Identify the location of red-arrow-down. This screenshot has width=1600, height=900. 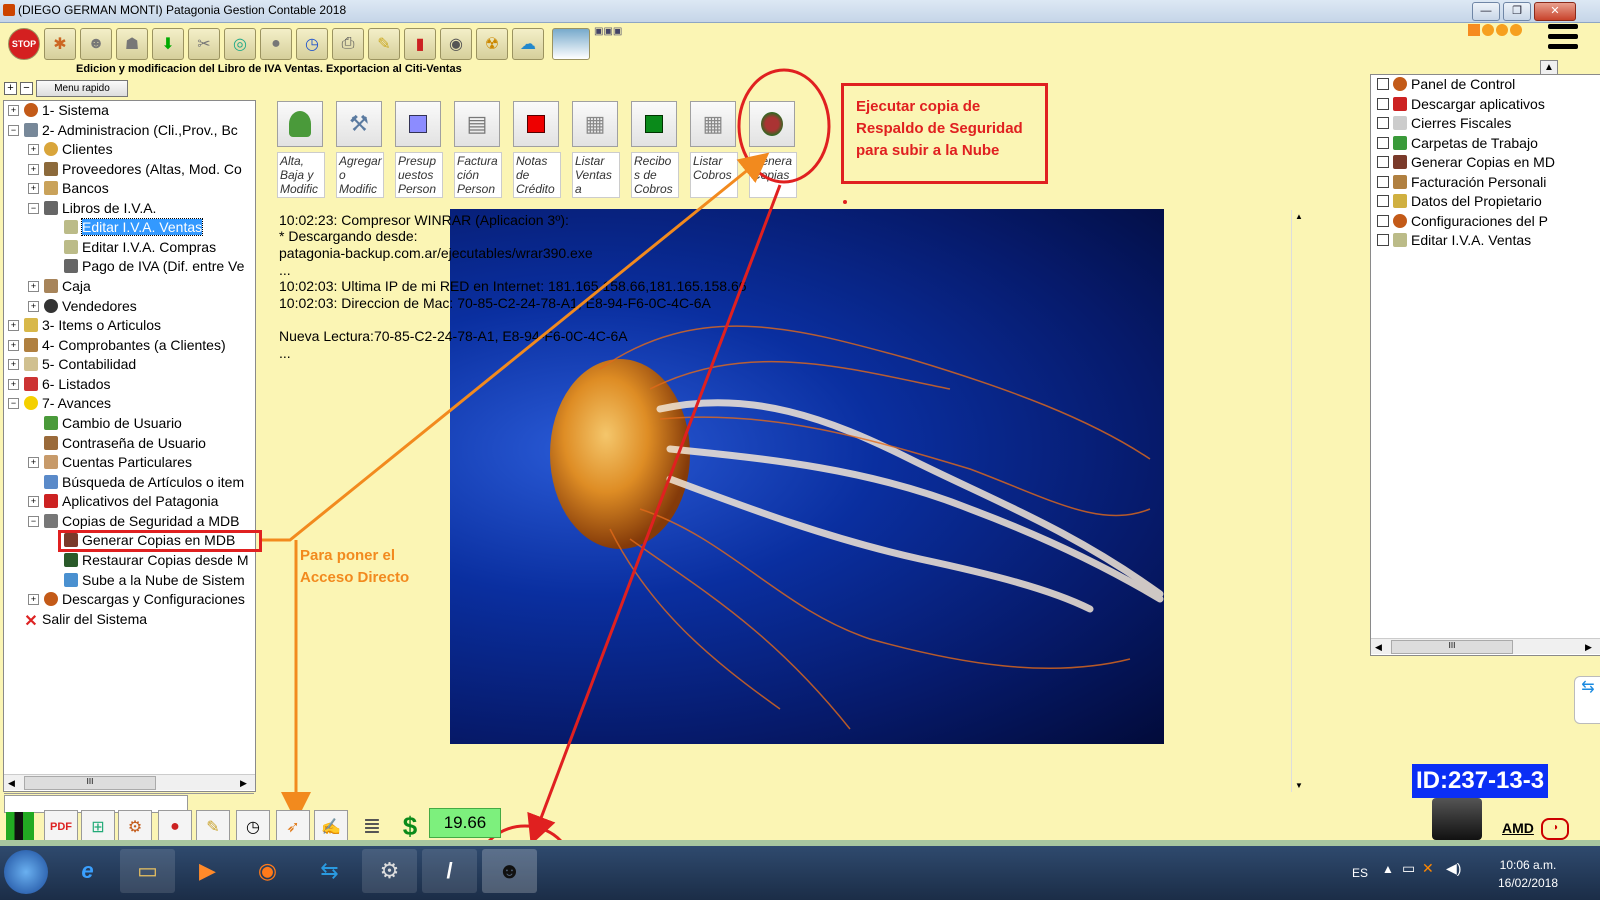
(654, 515).